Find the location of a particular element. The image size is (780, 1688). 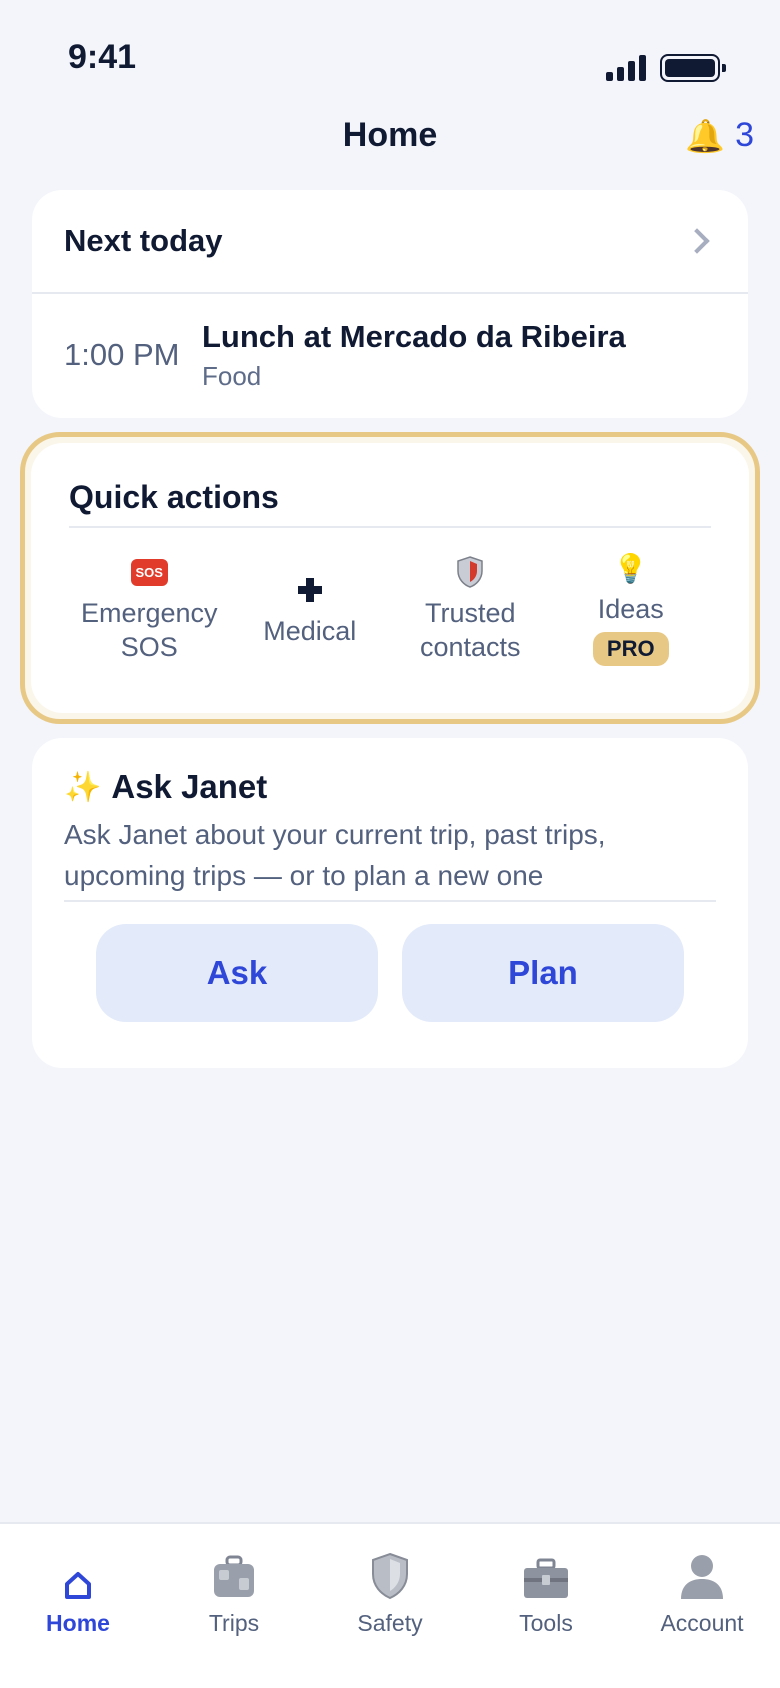

sos-icon: SOS is located at coordinates (149, 572).